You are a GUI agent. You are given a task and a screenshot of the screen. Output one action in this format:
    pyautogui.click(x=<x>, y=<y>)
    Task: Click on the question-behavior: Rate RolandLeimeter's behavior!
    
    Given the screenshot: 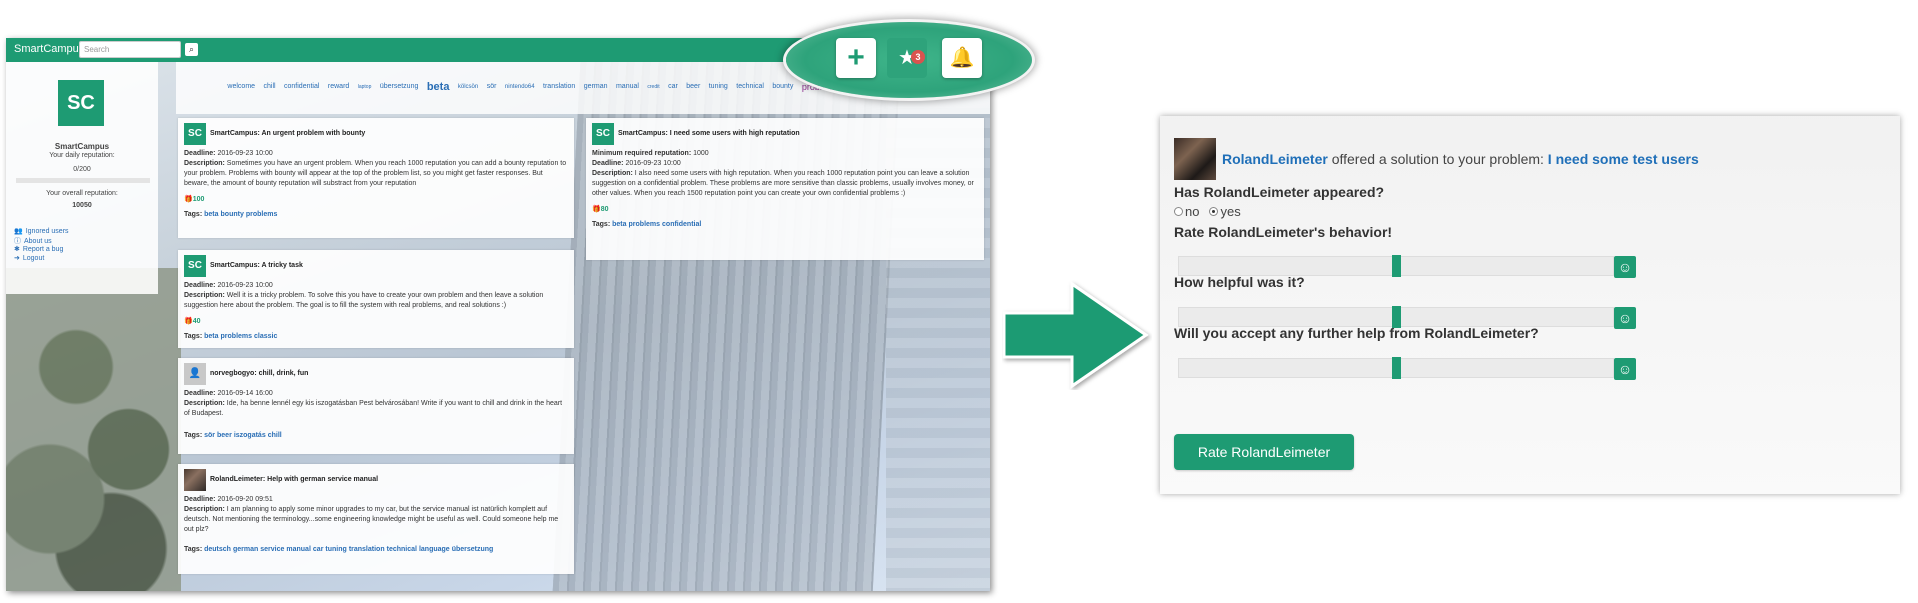 What is the action you would take?
    pyautogui.click(x=1283, y=232)
    